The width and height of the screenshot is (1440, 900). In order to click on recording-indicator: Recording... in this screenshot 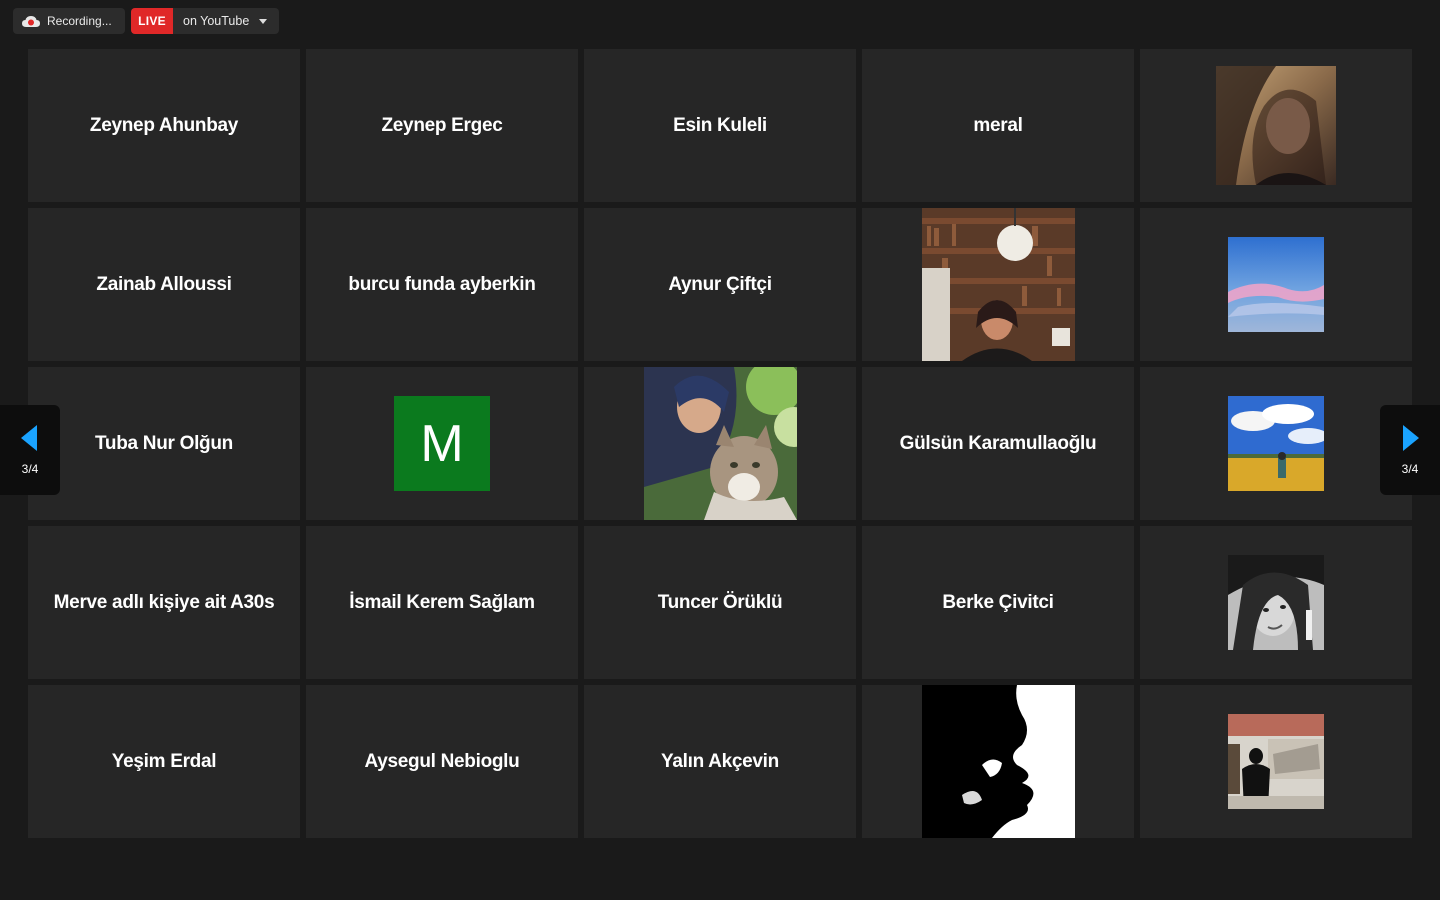, I will do `click(69, 21)`.